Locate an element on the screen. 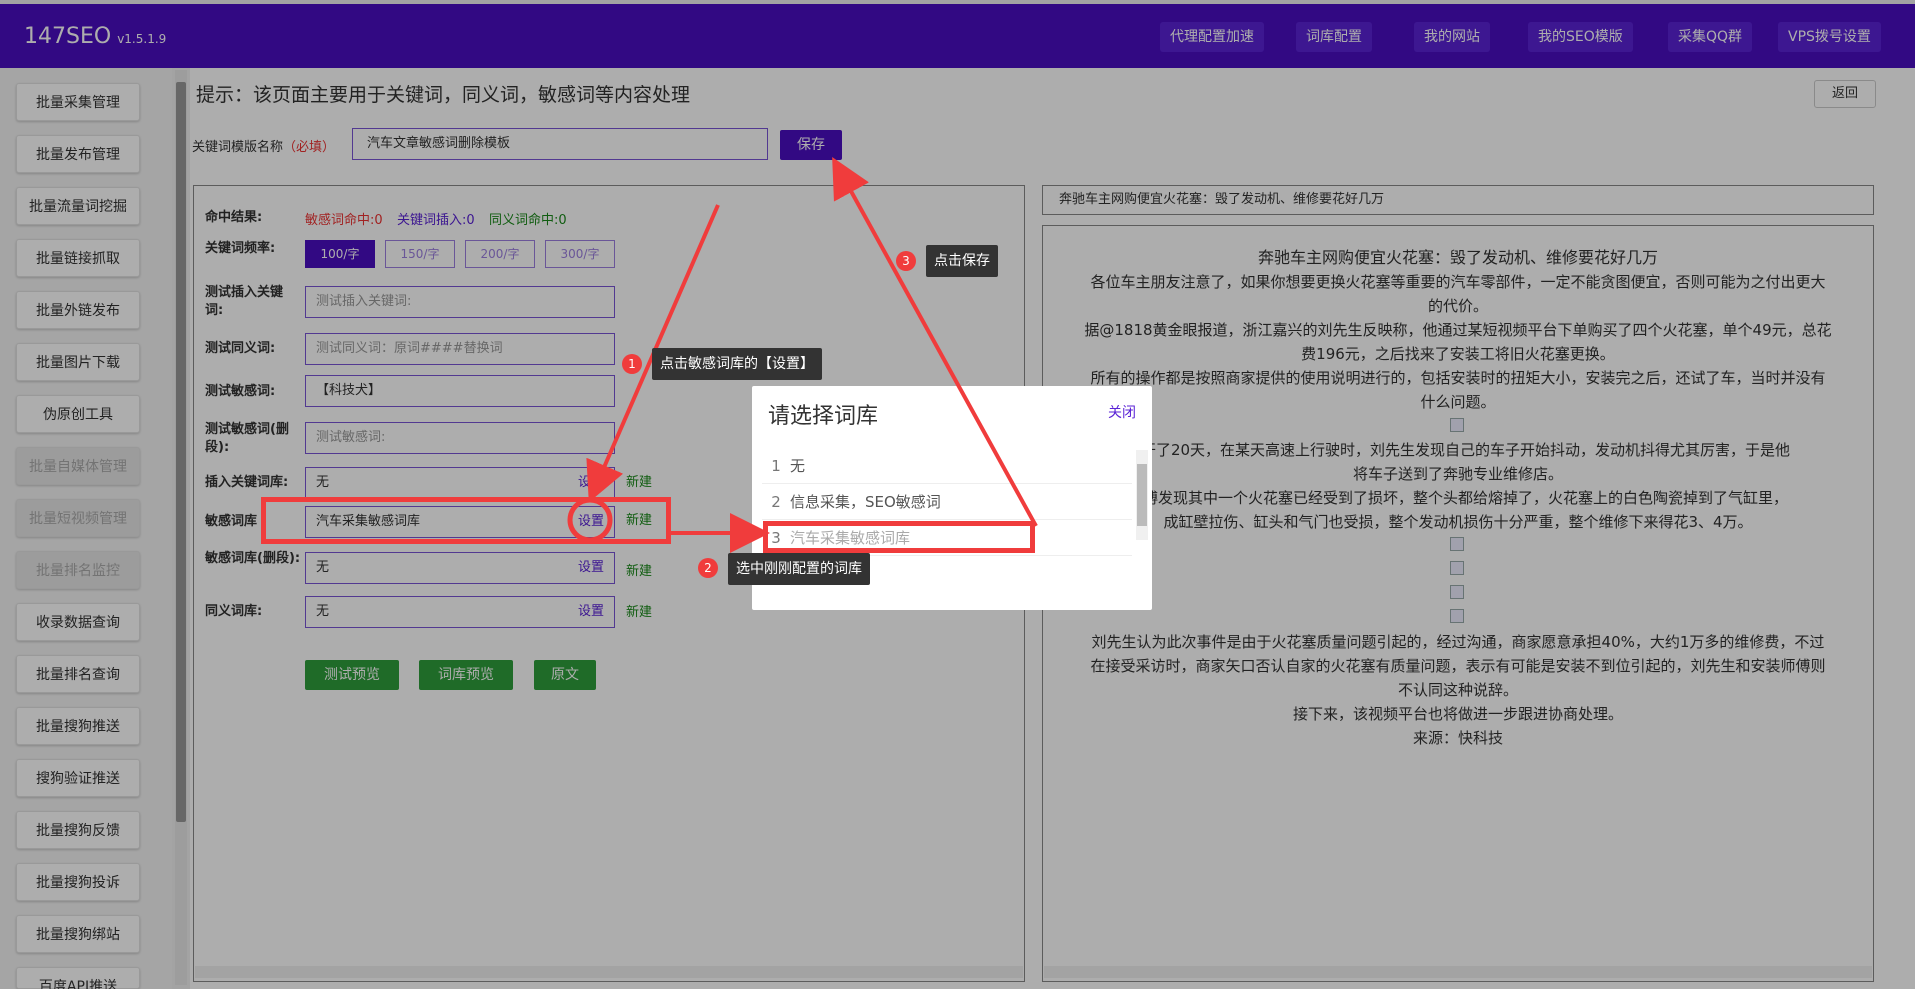 The image size is (1915, 989). annotation-badge-1: 1 is located at coordinates (632, 364).